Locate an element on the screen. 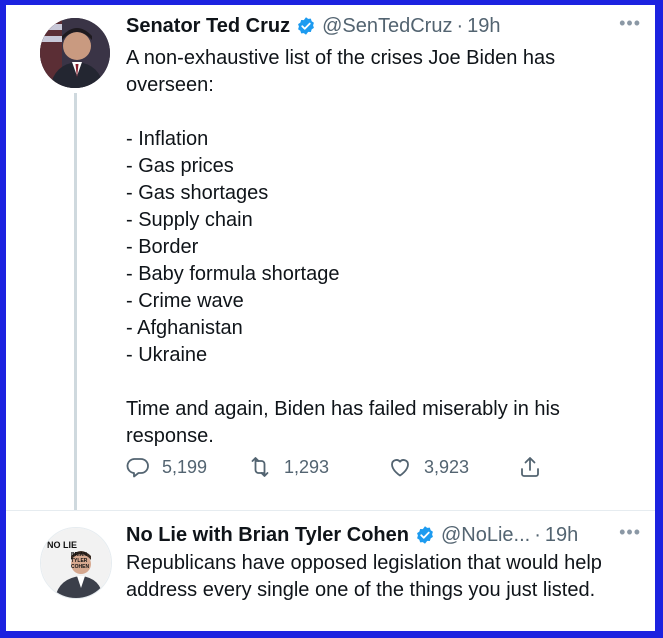 The height and width of the screenshot is (638, 663). handle: @SenTedCruz is located at coordinates (387, 26).